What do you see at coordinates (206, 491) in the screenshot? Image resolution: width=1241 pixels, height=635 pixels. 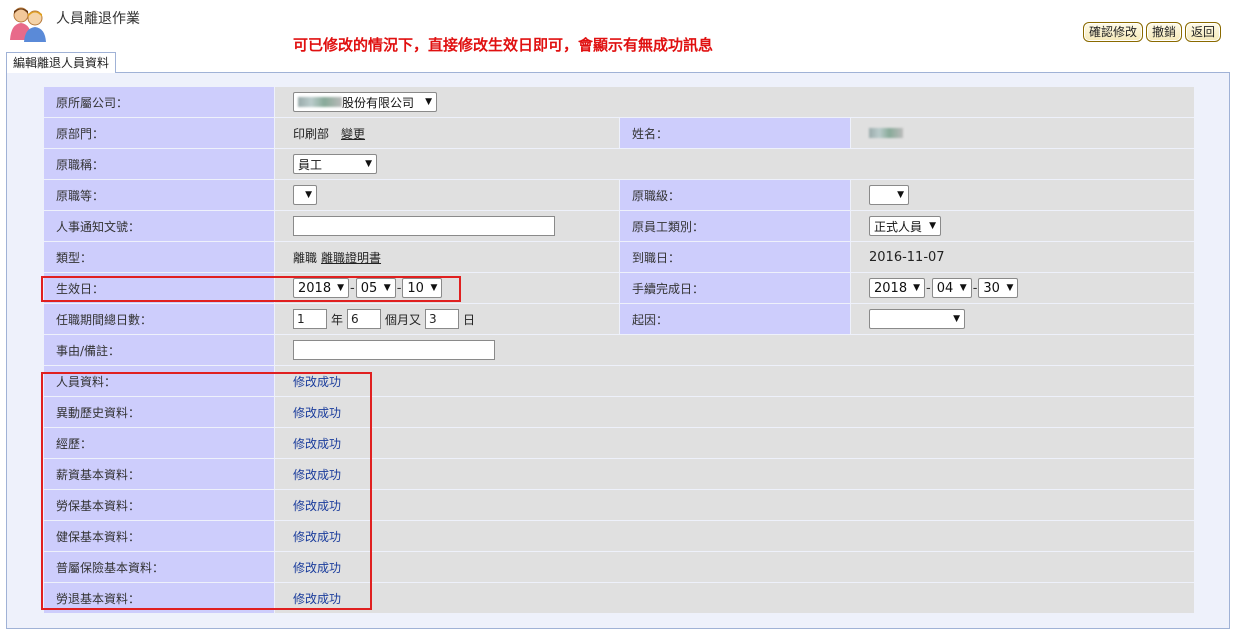 I see `results-highlight` at bounding box center [206, 491].